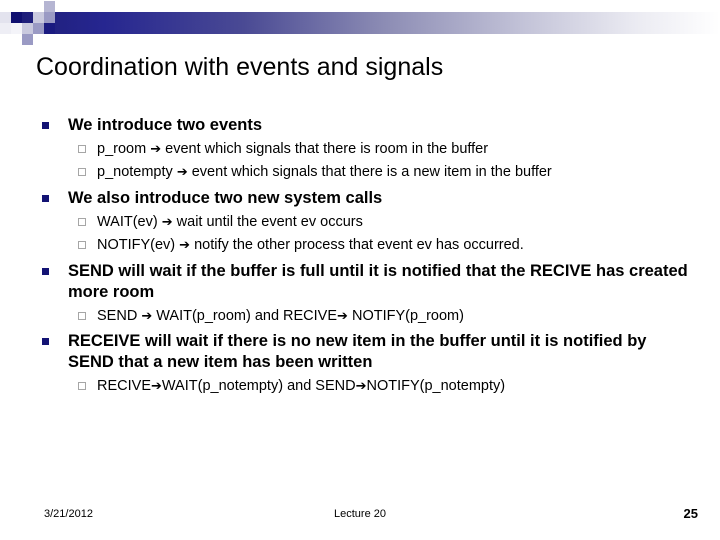 Image resolution: width=720 pixels, height=540 pixels. I want to click on page-title: Coordination with events and signals, so click(240, 67).